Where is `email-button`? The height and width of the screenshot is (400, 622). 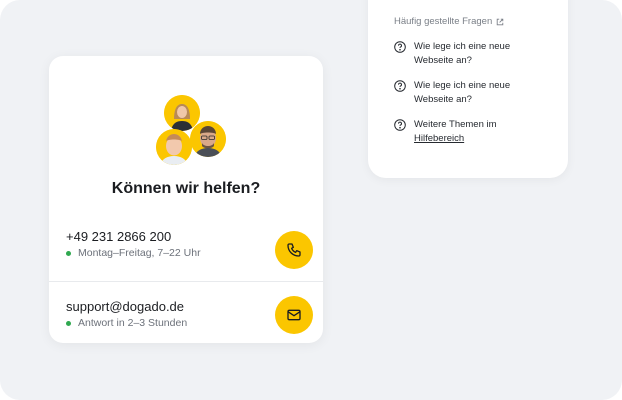 email-button is located at coordinates (294, 315).